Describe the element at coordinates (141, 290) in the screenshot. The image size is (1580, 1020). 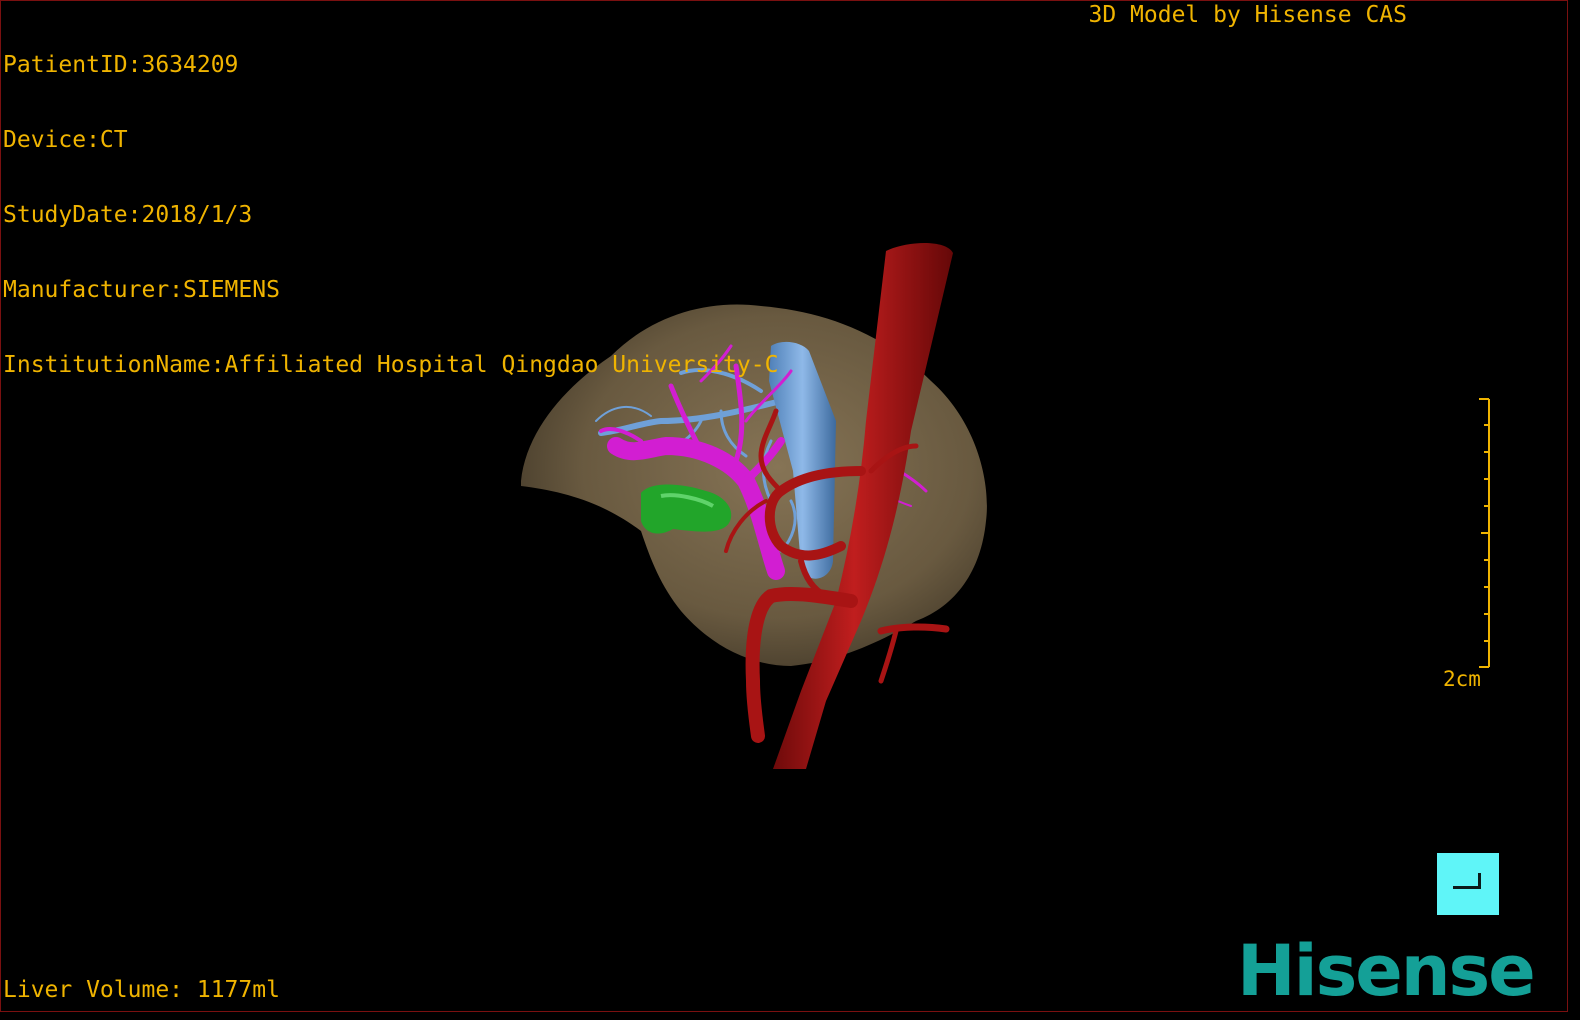
I see `manufacturer: Manufacturer:SIEMENS` at that location.